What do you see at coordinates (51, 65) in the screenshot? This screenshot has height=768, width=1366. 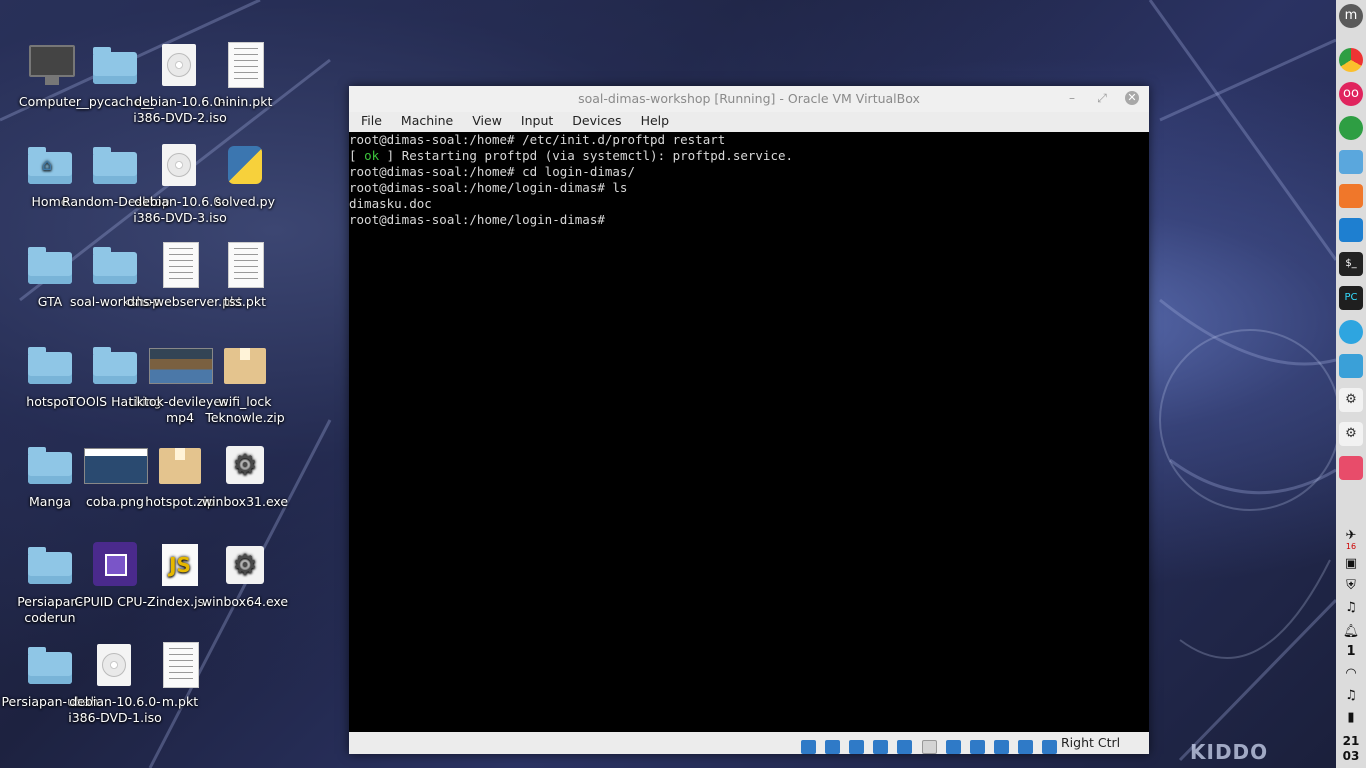 I see `computer-icon` at bounding box center [51, 65].